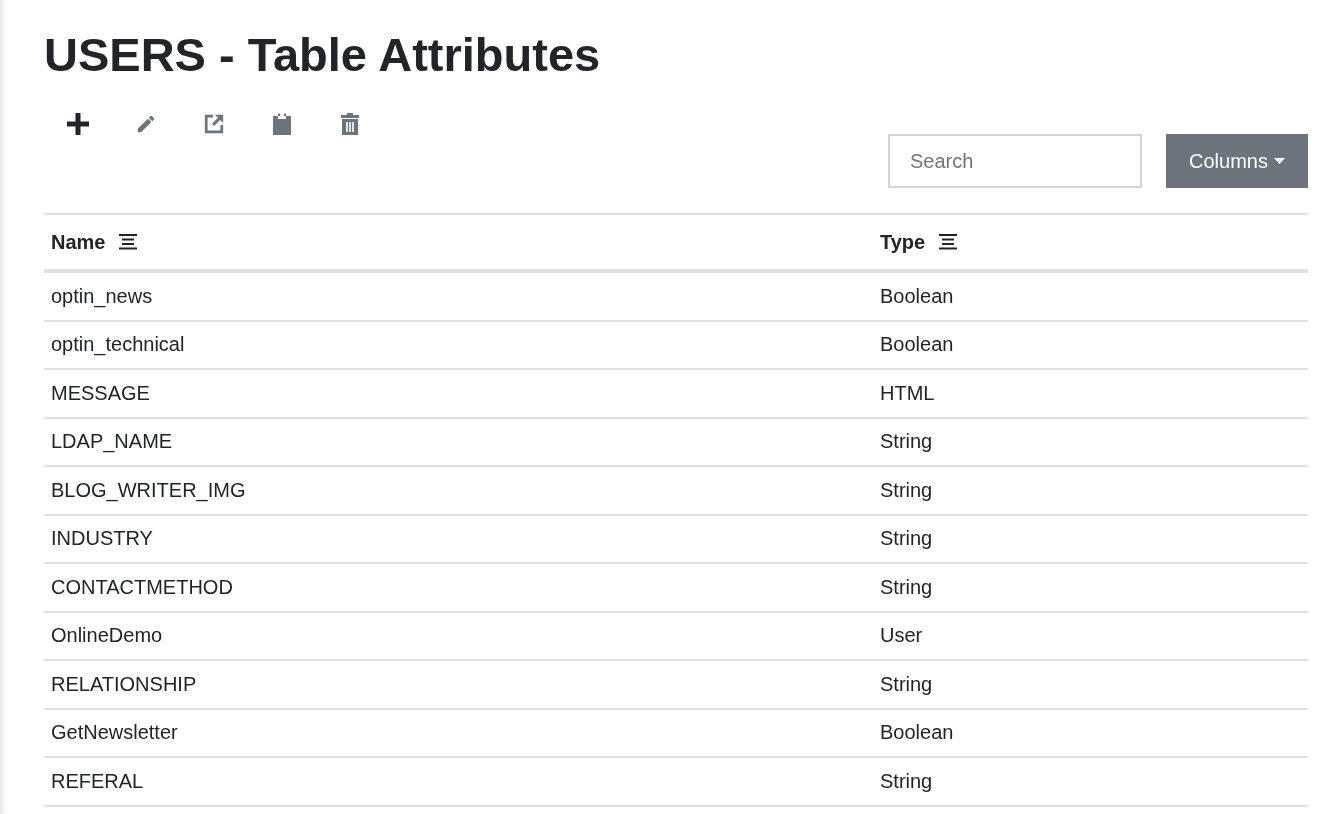  What do you see at coordinates (458, 684) in the screenshot?
I see `table-cell: RELATIONSHIP` at bounding box center [458, 684].